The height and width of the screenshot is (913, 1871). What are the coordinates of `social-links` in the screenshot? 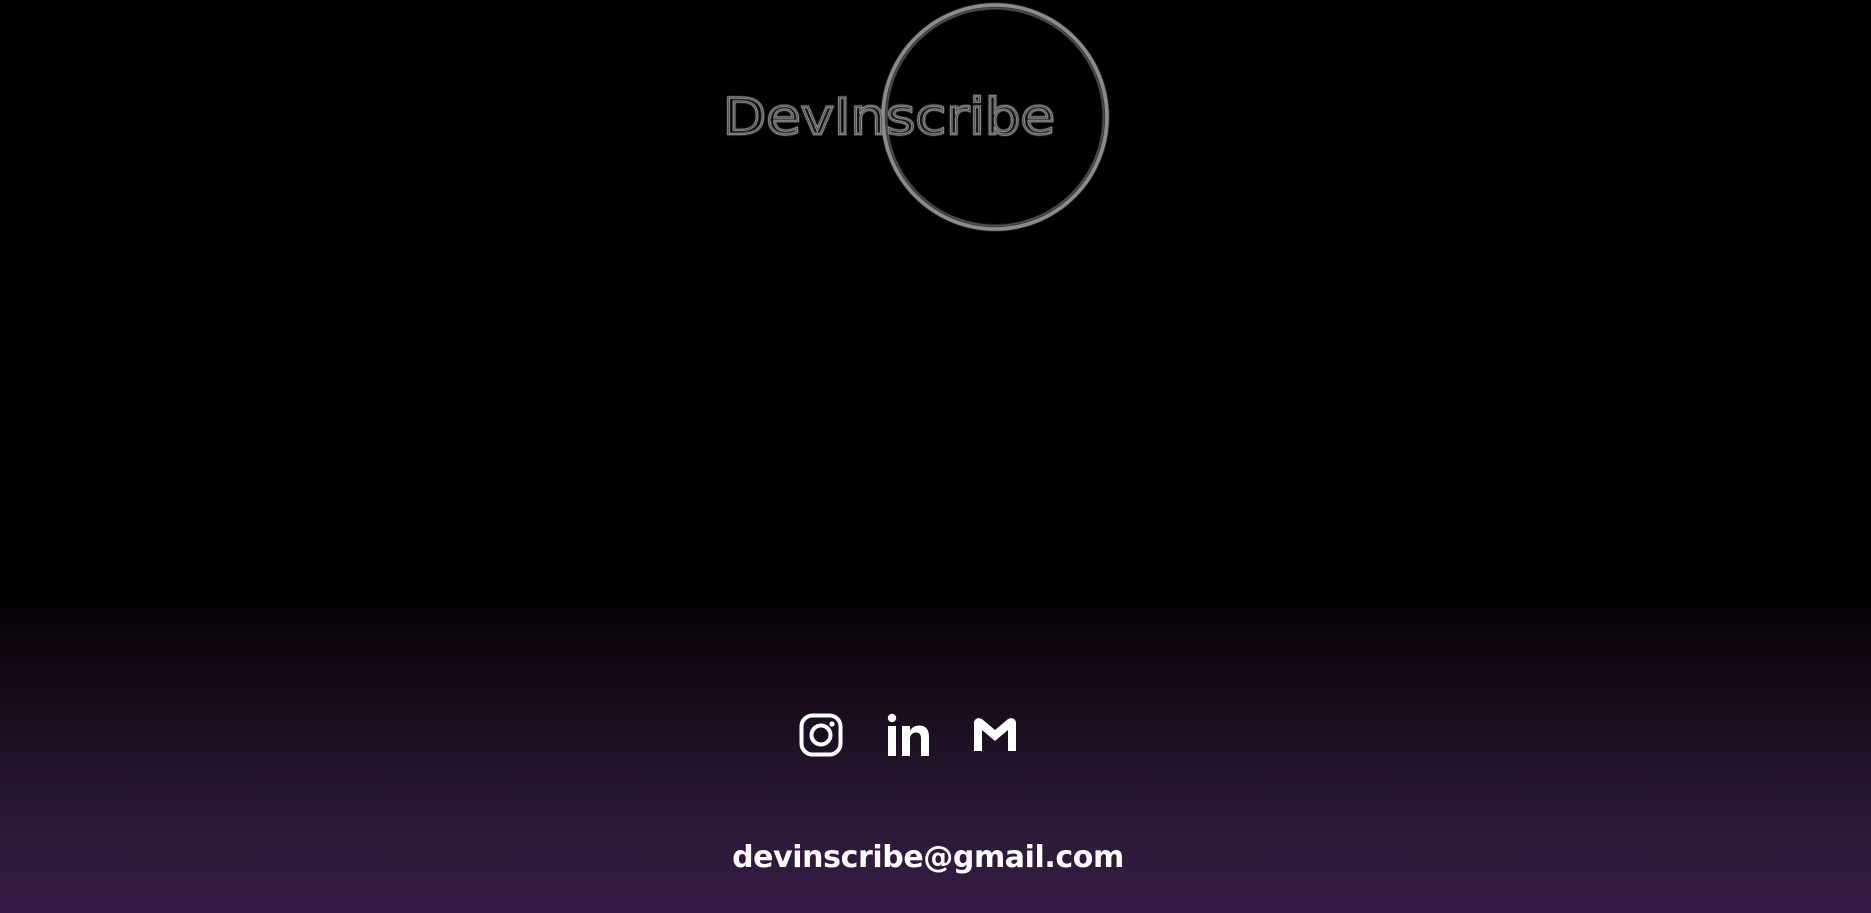 It's located at (908, 735).